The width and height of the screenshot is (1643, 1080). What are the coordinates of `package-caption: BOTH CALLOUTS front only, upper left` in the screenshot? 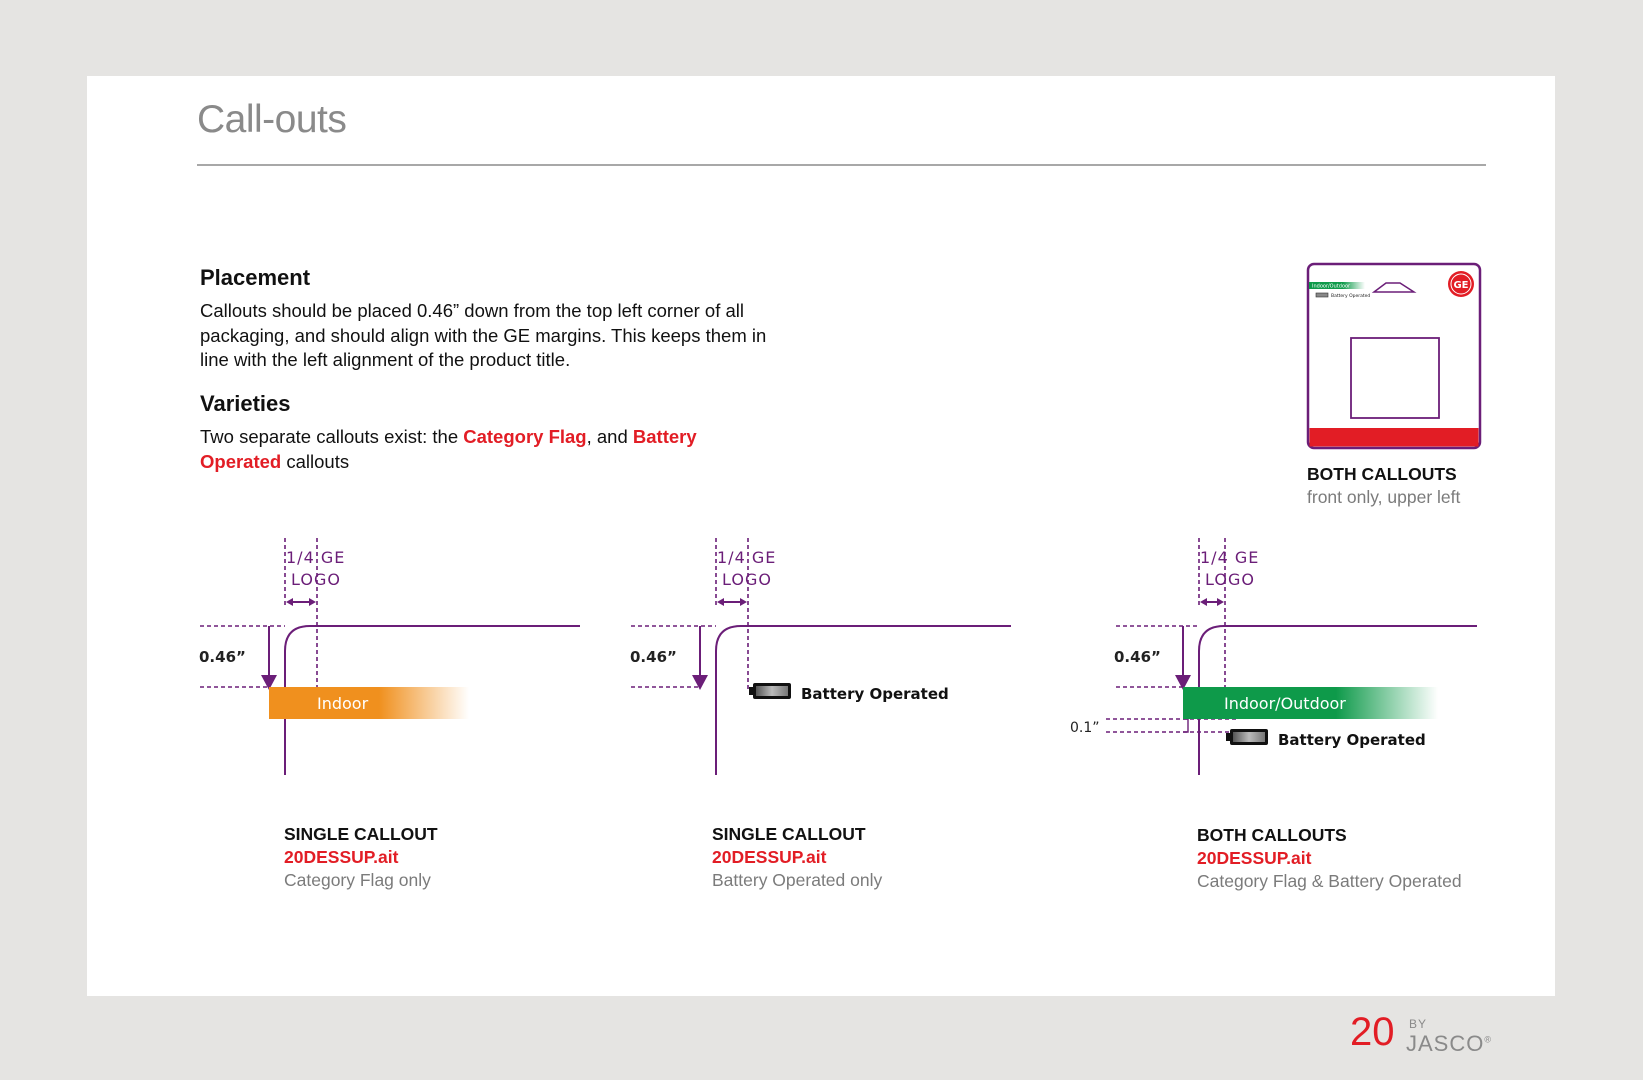 It's located at (1383, 486).